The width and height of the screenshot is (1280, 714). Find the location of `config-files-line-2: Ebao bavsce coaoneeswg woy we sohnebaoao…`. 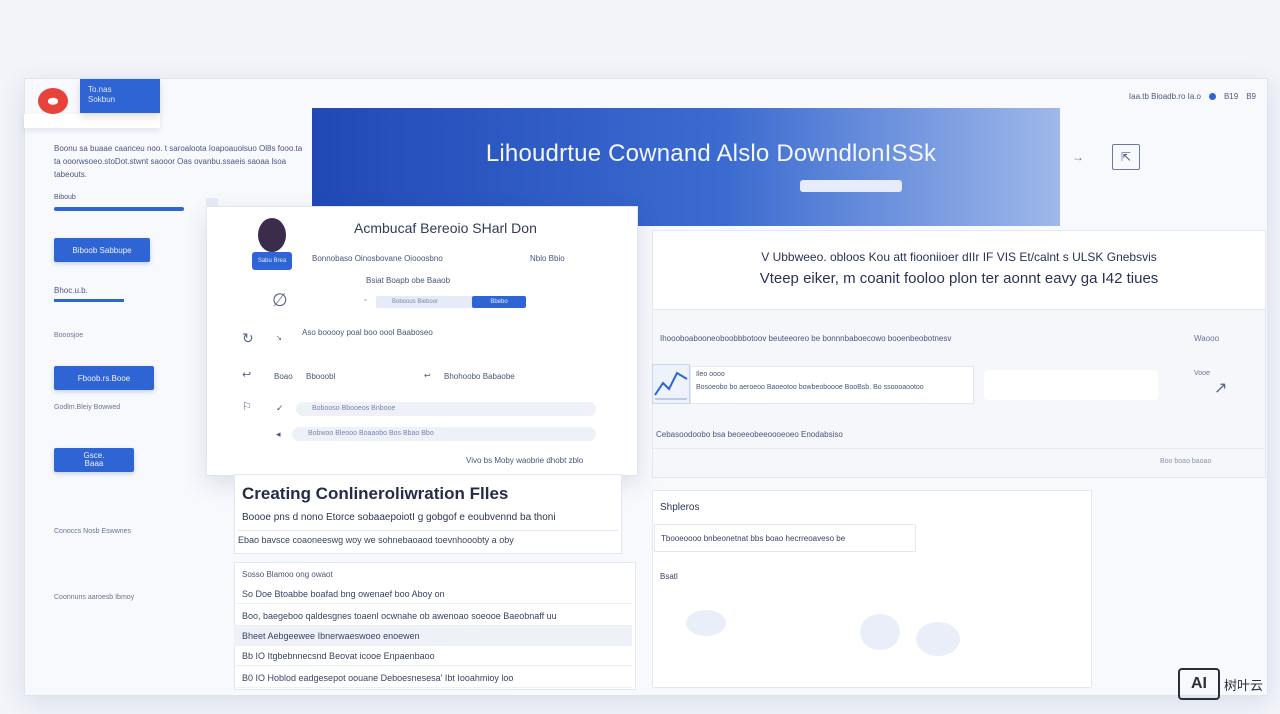

config-files-line-2: Ebao bavsce coaoneeswg woy we sohnebaoao… is located at coordinates (428, 537).